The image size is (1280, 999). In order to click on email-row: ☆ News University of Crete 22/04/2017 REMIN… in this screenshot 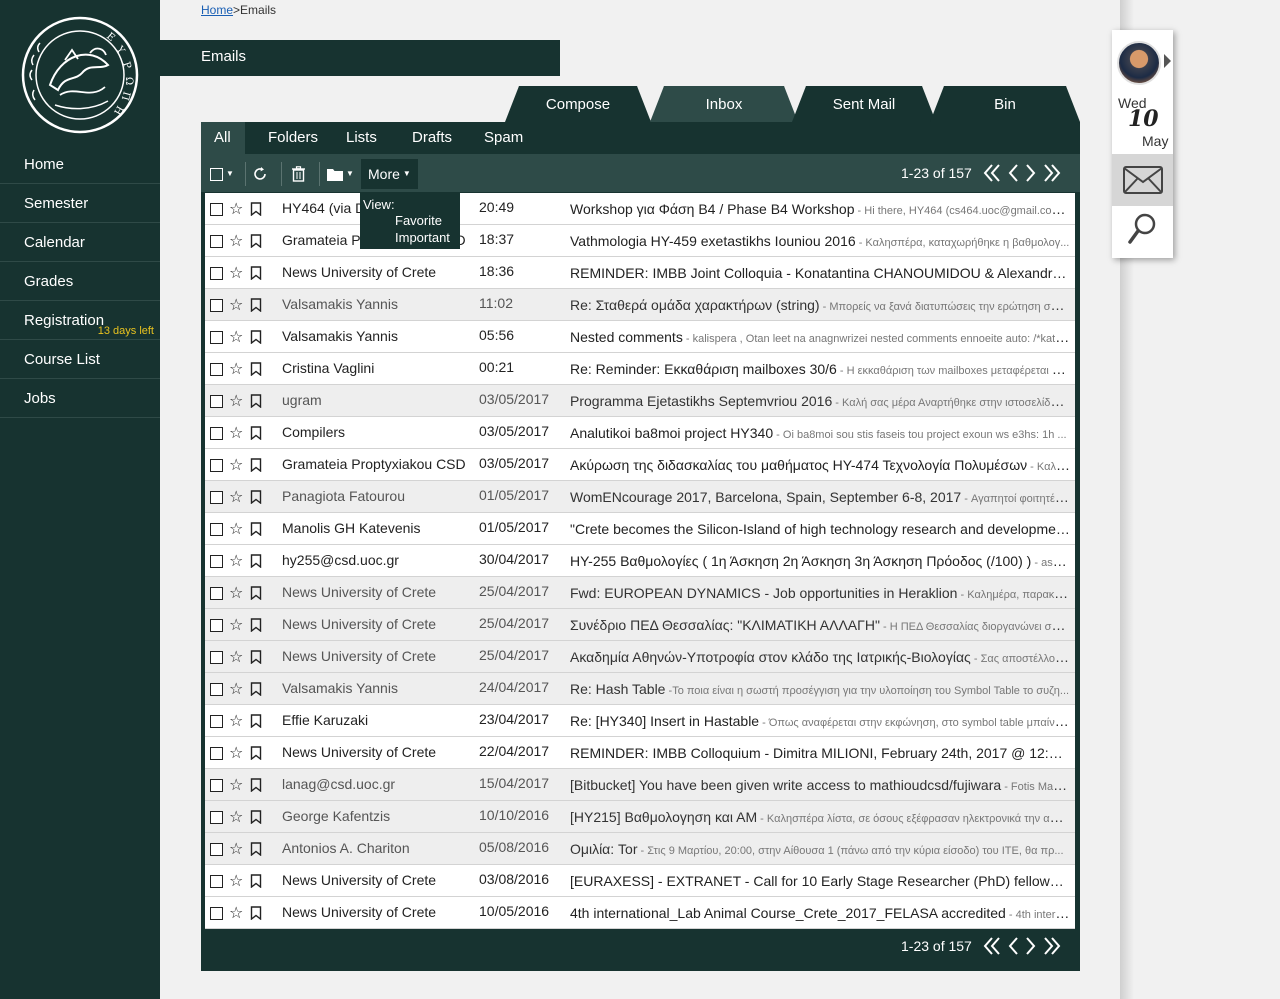, I will do `click(640, 753)`.